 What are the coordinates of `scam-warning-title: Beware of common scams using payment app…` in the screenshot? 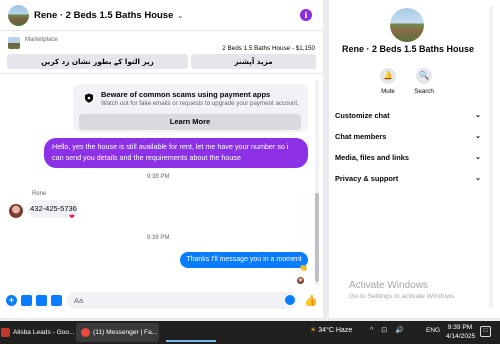 It's located at (186, 94).